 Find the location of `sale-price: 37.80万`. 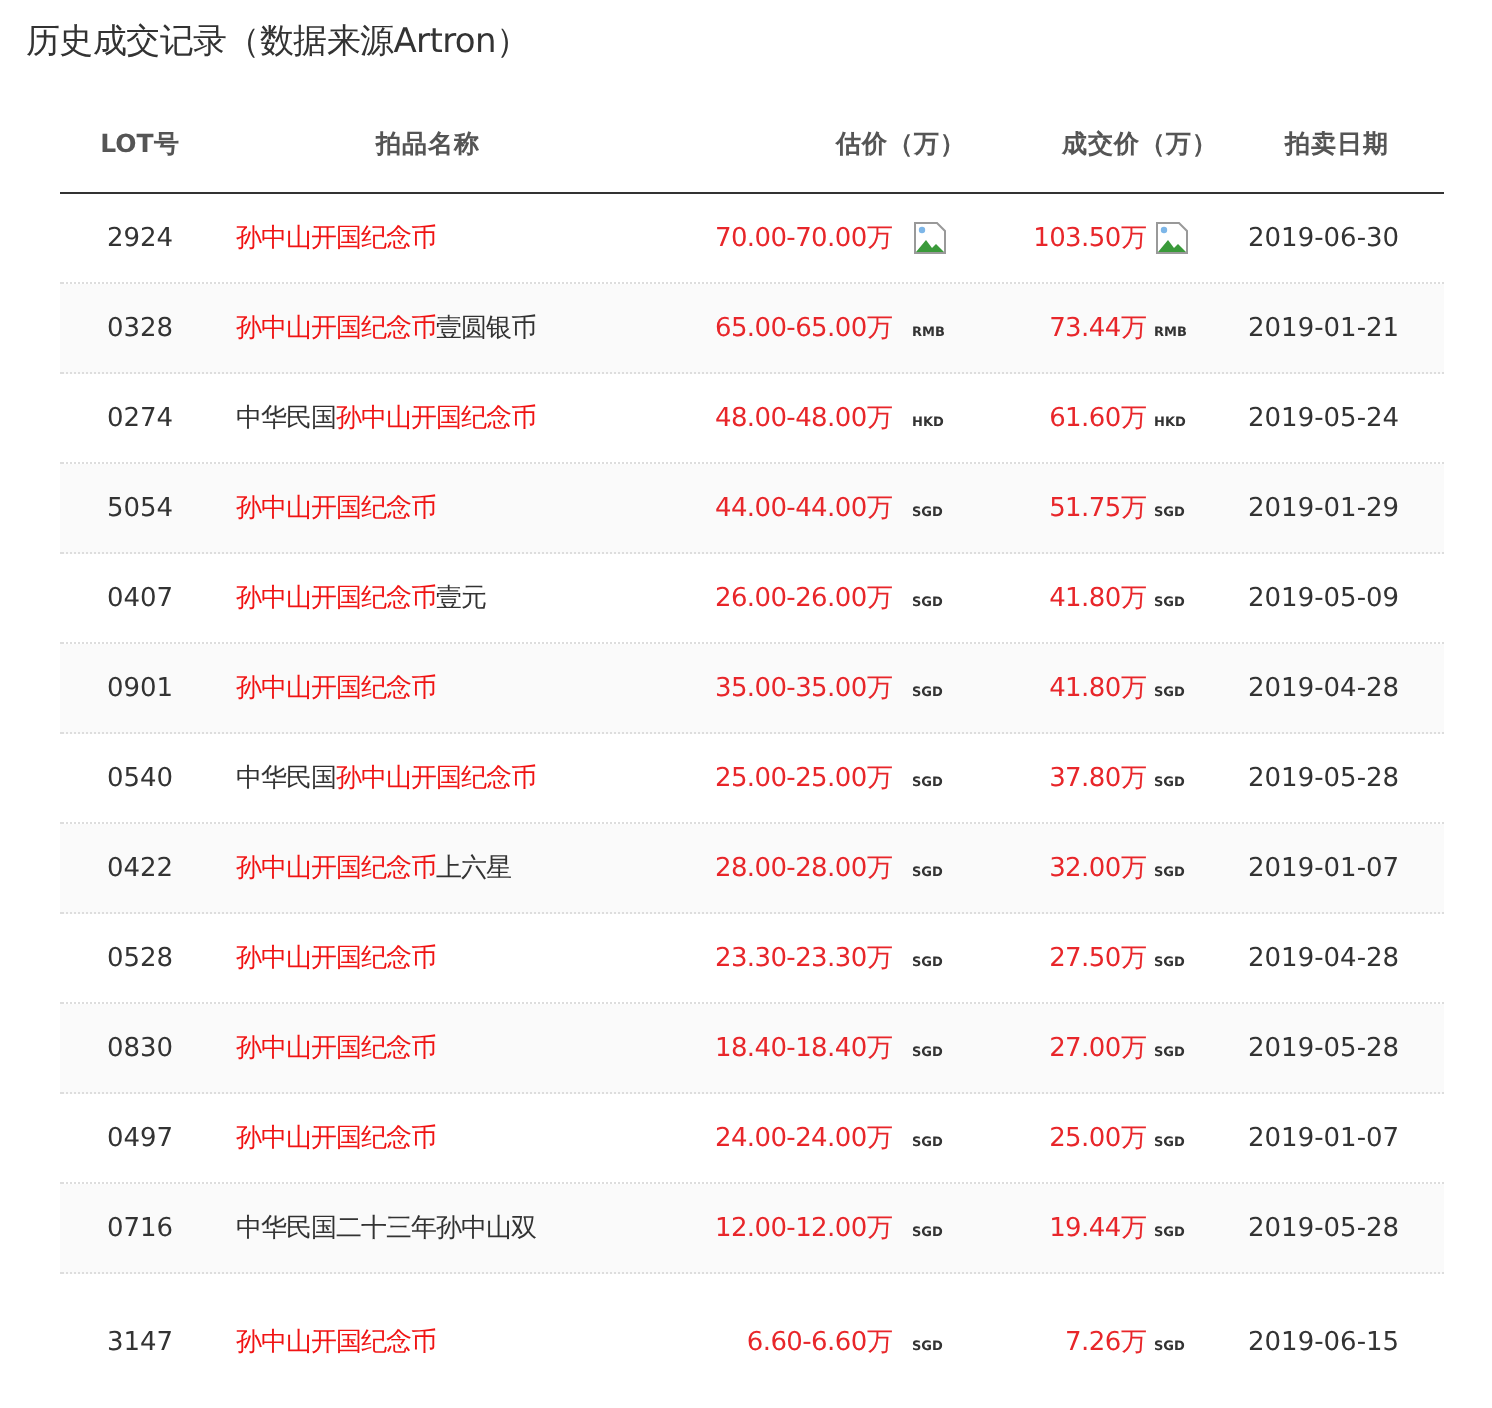

sale-price: 37.80万 is located at coordinates (1096, 779).